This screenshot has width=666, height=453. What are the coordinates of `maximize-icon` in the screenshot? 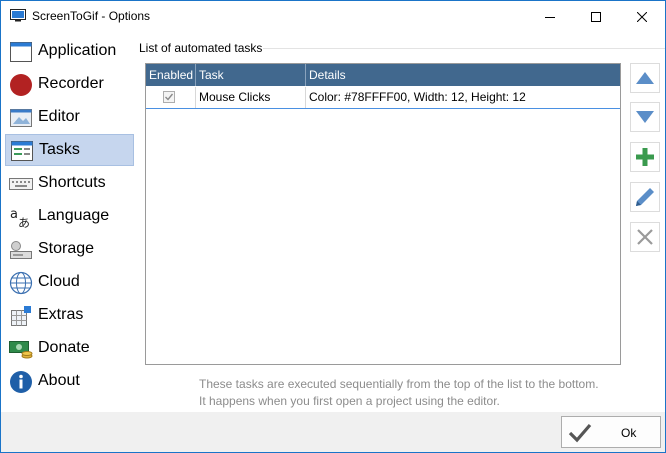 It's located at (596, 16).